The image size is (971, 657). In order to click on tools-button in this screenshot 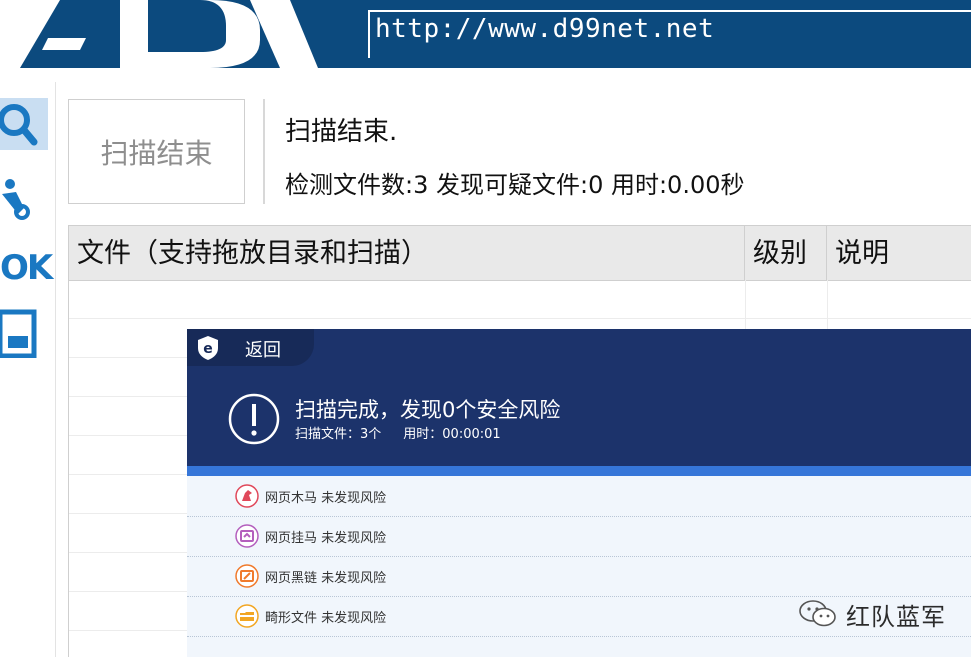, I will do `click(24, 198)`.